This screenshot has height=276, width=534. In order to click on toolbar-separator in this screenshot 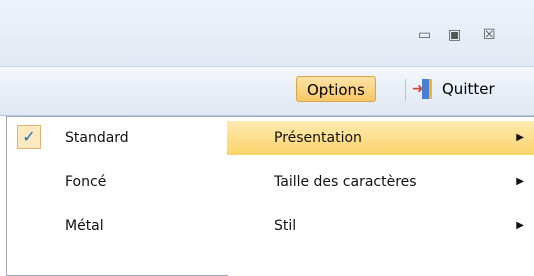, I will do `click(405, 90)`.